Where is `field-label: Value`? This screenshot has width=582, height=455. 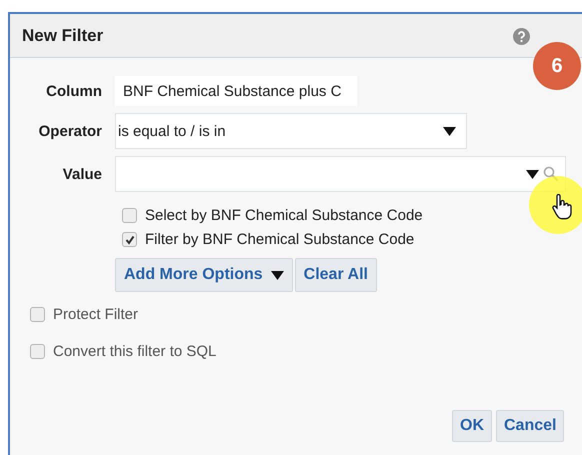
field-label: Value is located at coordinates (82, 174).